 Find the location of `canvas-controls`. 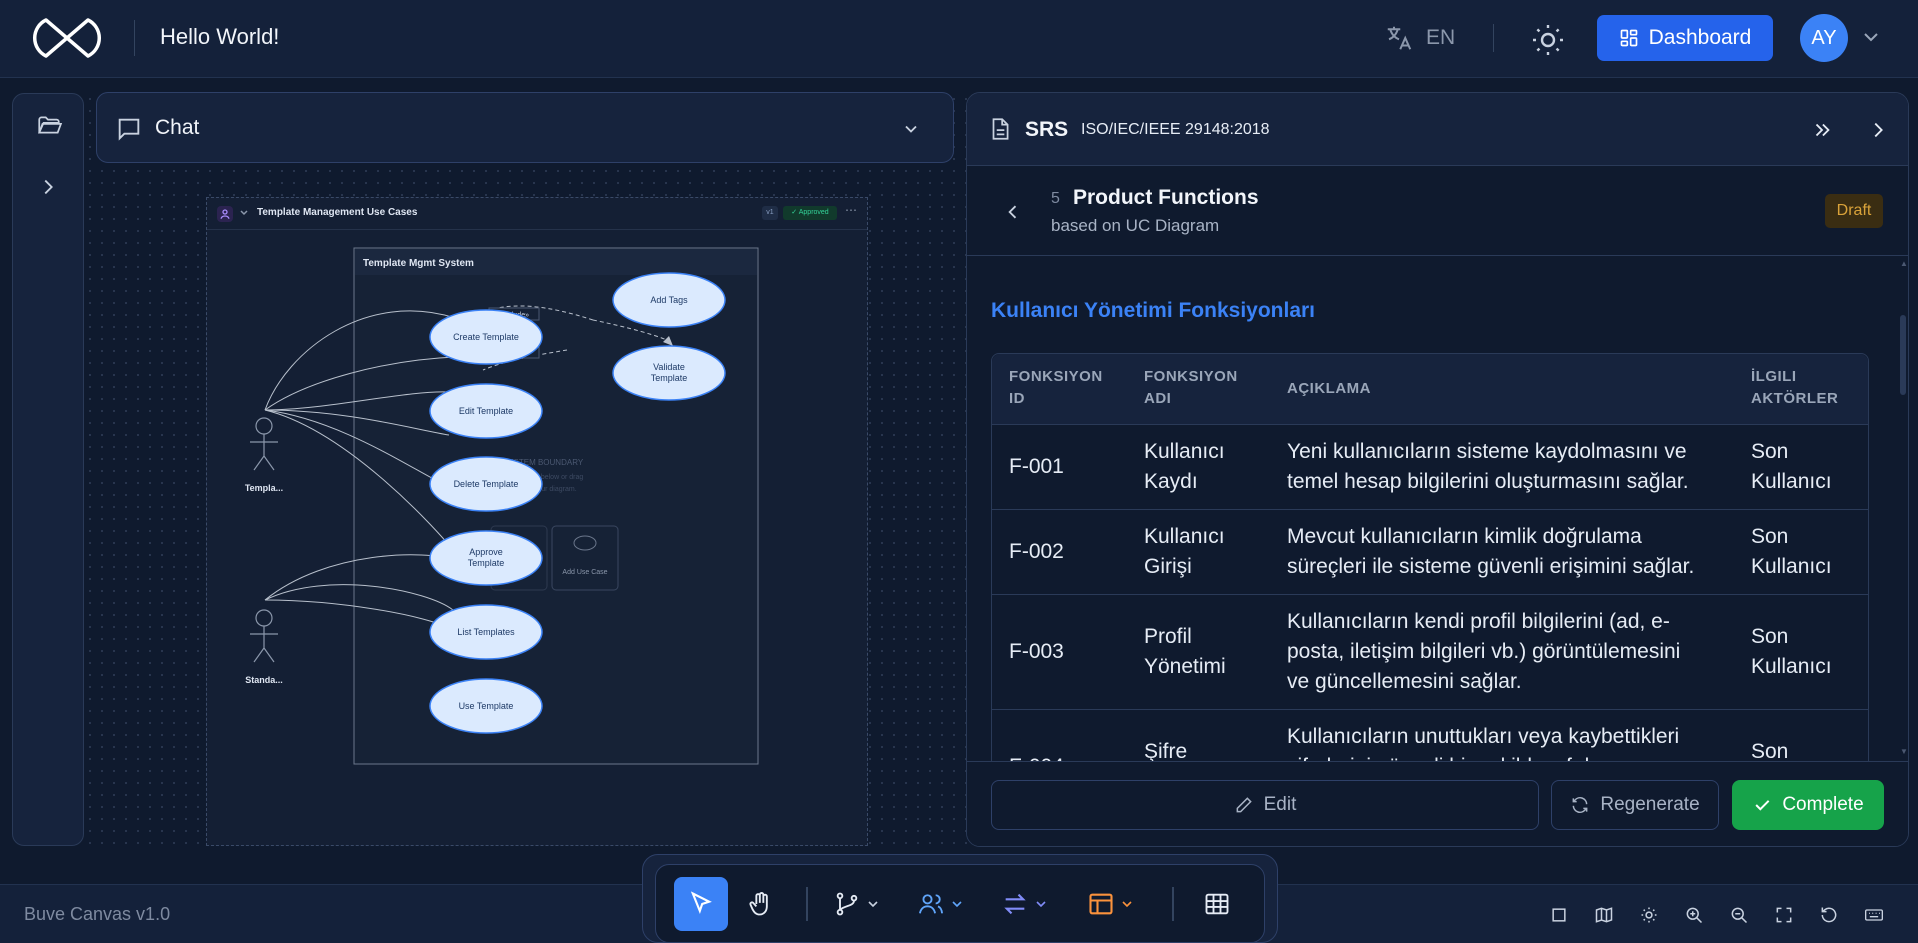

canvas-controls is located at coordinates (1716, 915).